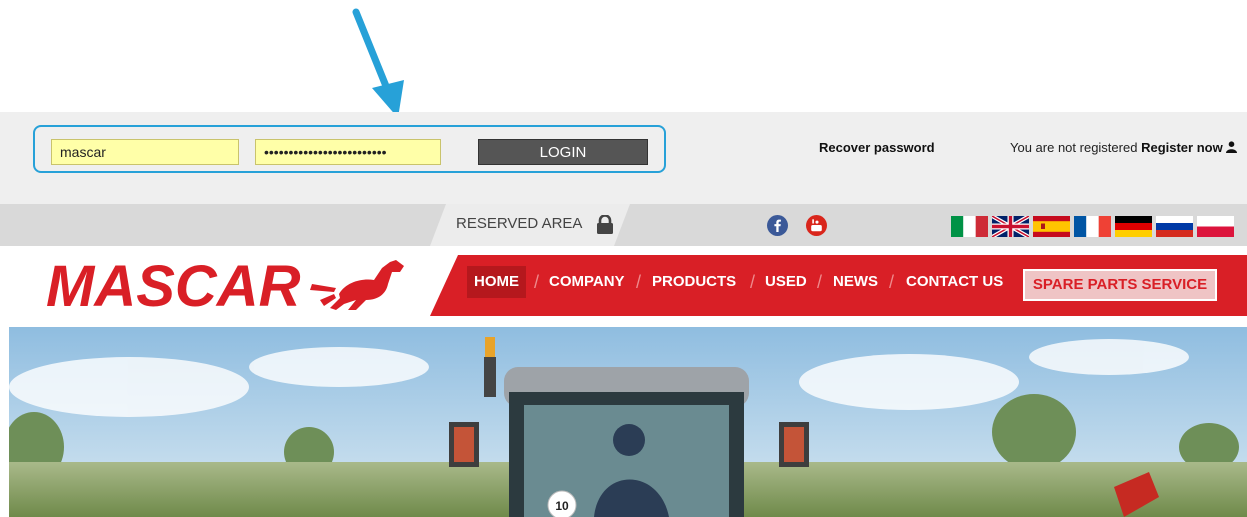 The width and height of the screenshot is (1247, 517). Describe the element at coordinates (877, 147) in the screenshot. I see `recover-password-link: Recover password` at that location.